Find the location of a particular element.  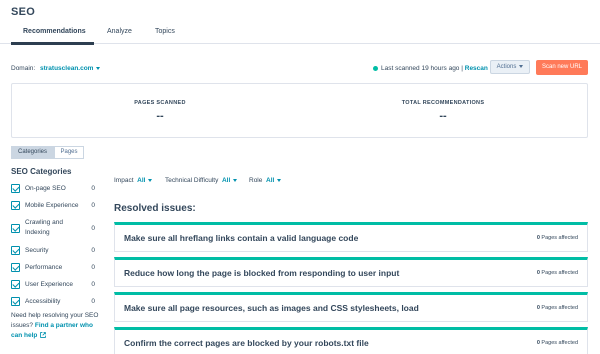

tab-bar: Recommendations Analyze Topics is located at coordinates (300, 34).